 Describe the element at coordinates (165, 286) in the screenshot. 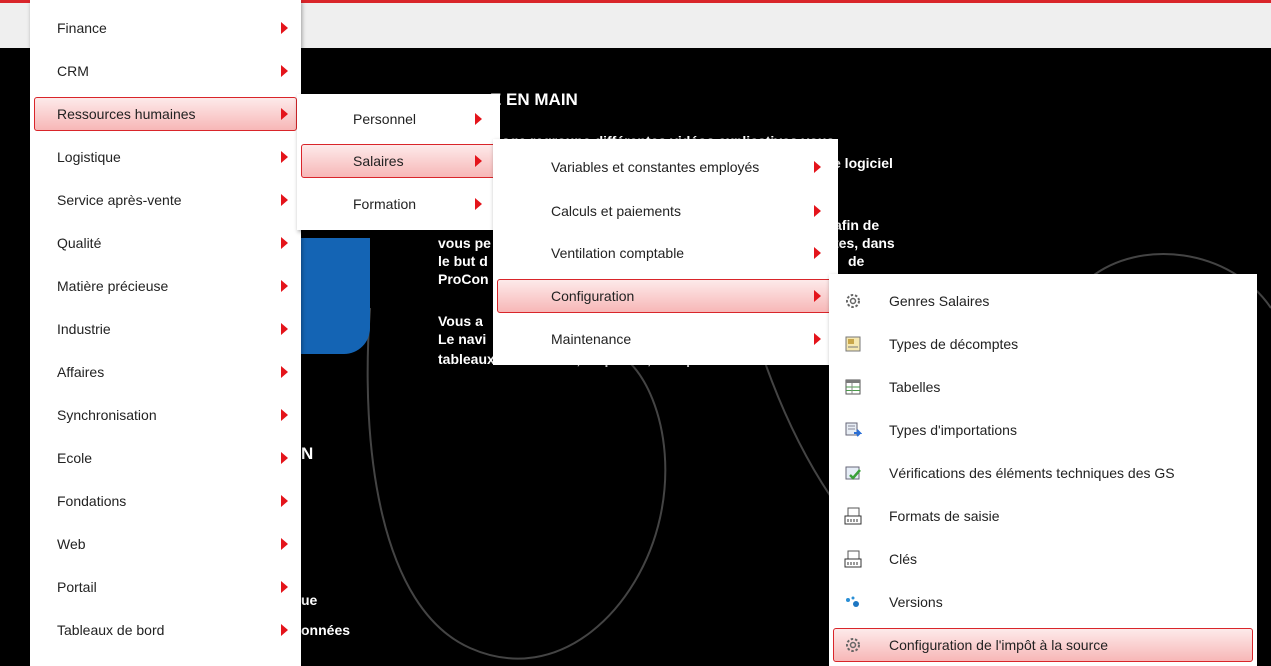

I see `menu-item-matiere-precieuse: Matière précieuse` at that location.